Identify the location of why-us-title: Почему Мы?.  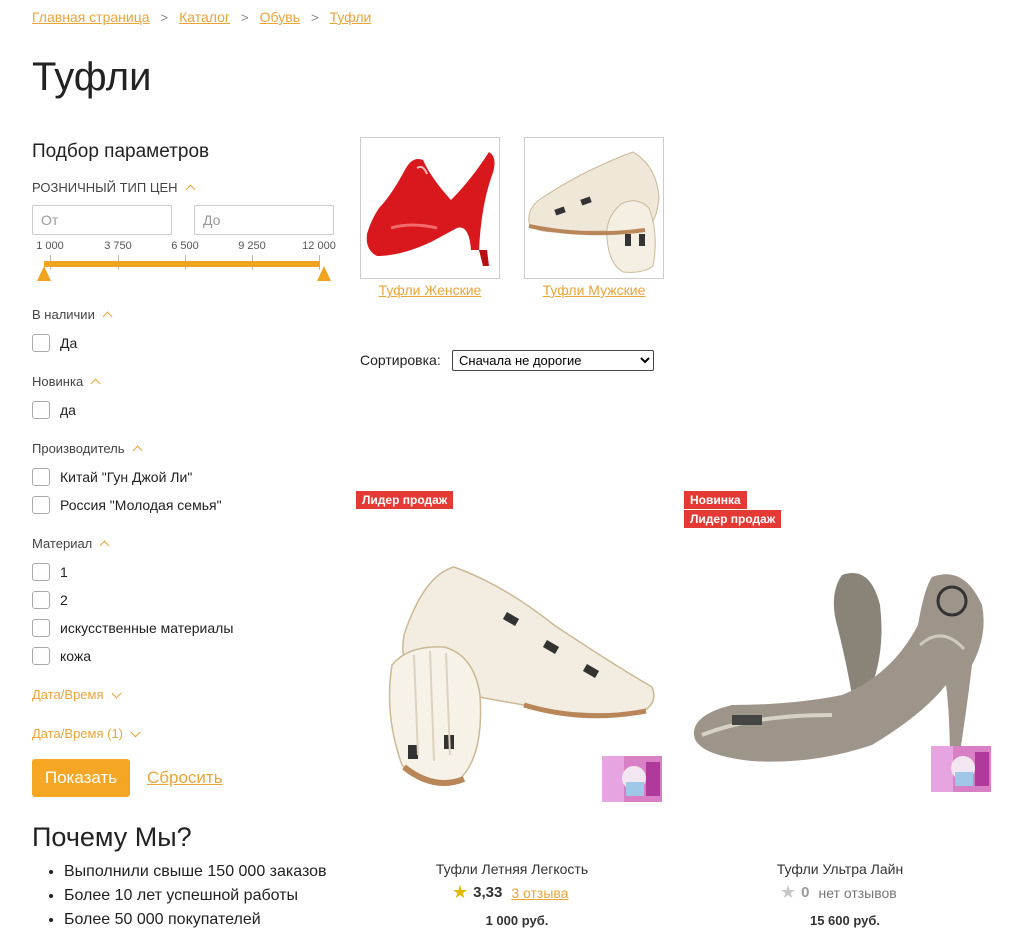
(112, 837).